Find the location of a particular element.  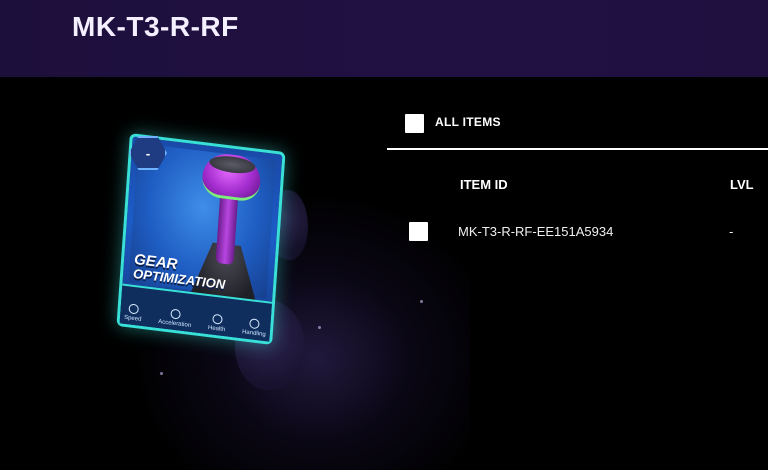

column-header-item-id: ITEM ID is located at coordinates (484, 184).